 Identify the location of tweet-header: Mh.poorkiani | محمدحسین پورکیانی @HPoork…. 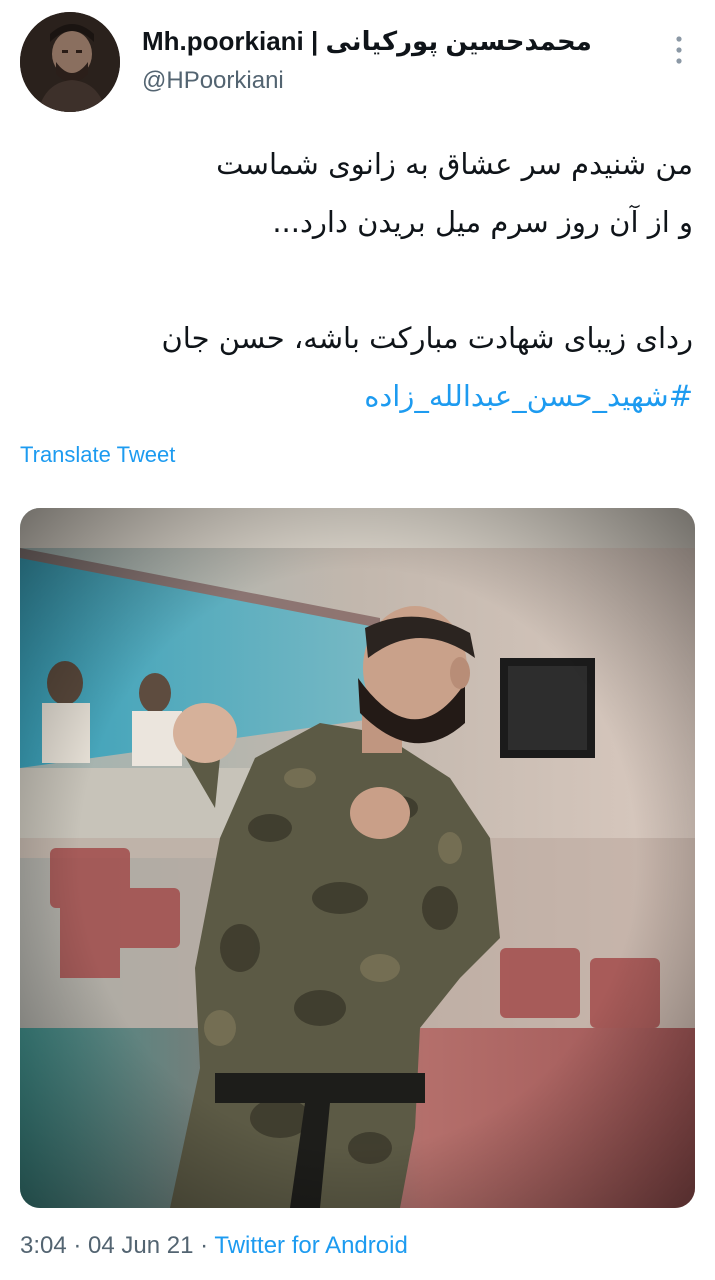
(357, 62).